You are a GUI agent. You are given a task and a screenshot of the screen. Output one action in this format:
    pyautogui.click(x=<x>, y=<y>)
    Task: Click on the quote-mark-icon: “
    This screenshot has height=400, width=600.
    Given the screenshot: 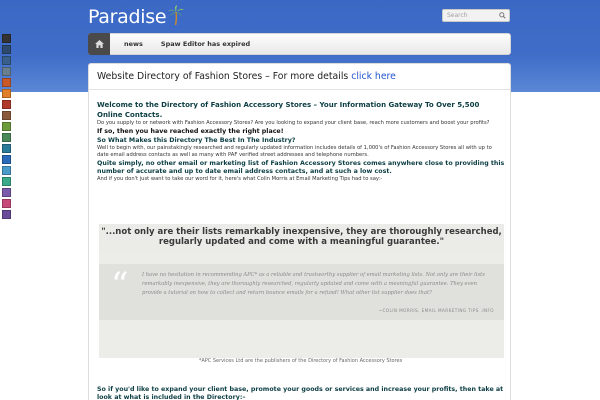 What is the action you would take?
    pyautogui.click(x=120, y=285)
    